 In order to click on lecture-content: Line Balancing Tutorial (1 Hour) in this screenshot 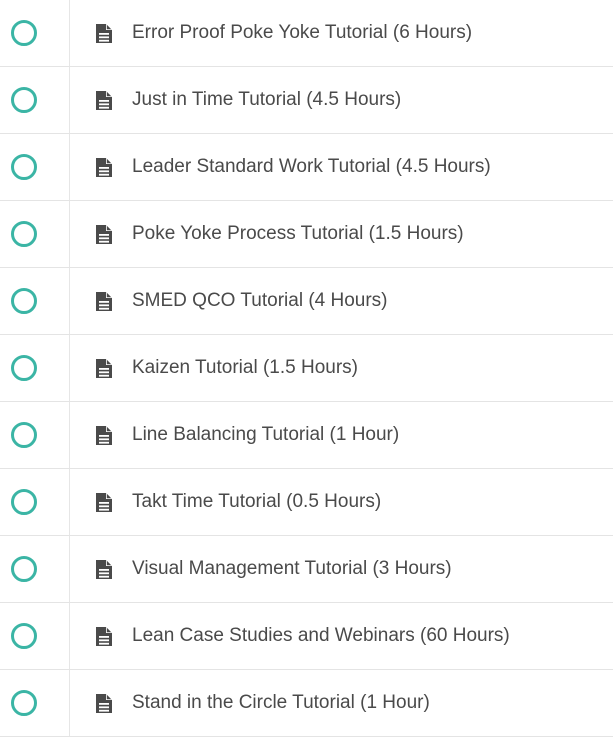, I will do `click(234, 435)`.